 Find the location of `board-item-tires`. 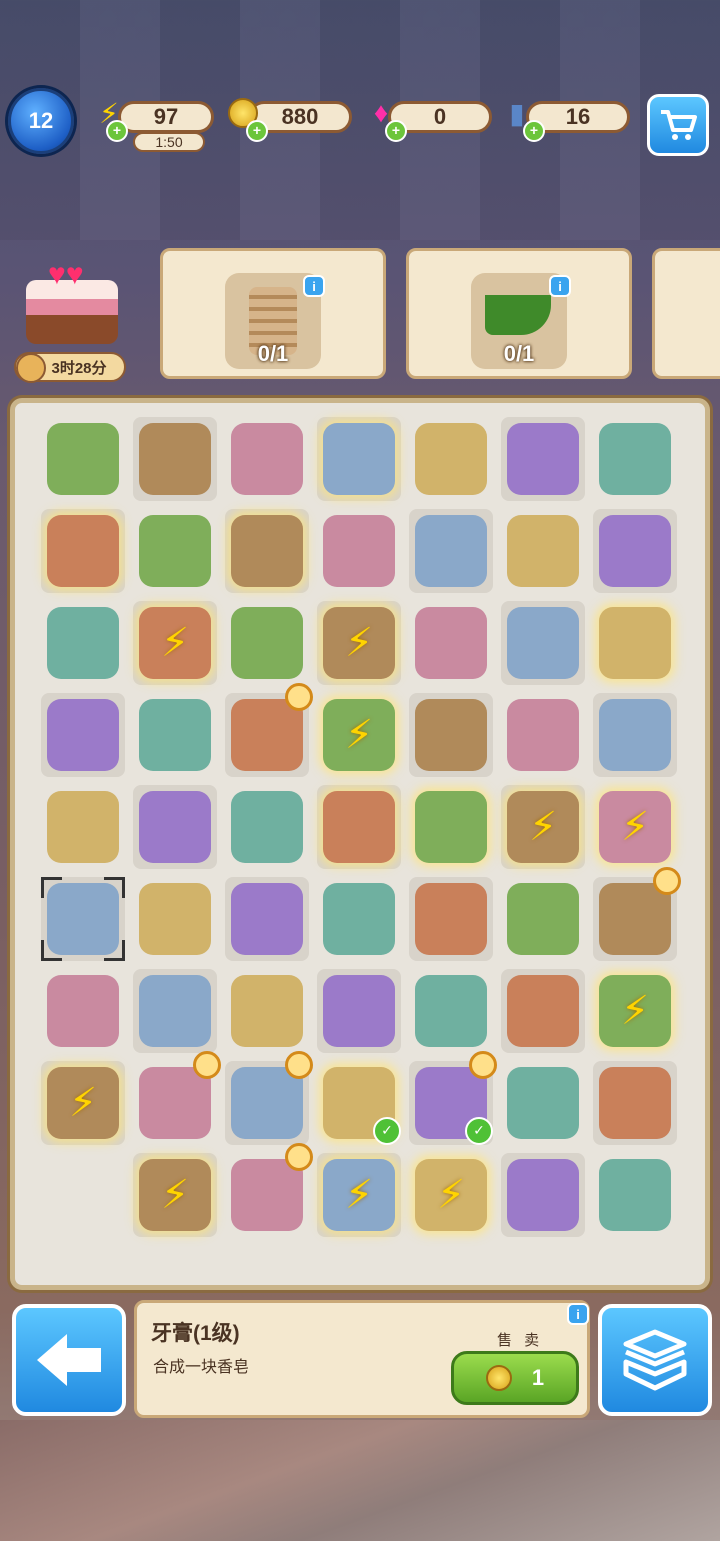

board-item-tires is located at coordinates (175, 735).